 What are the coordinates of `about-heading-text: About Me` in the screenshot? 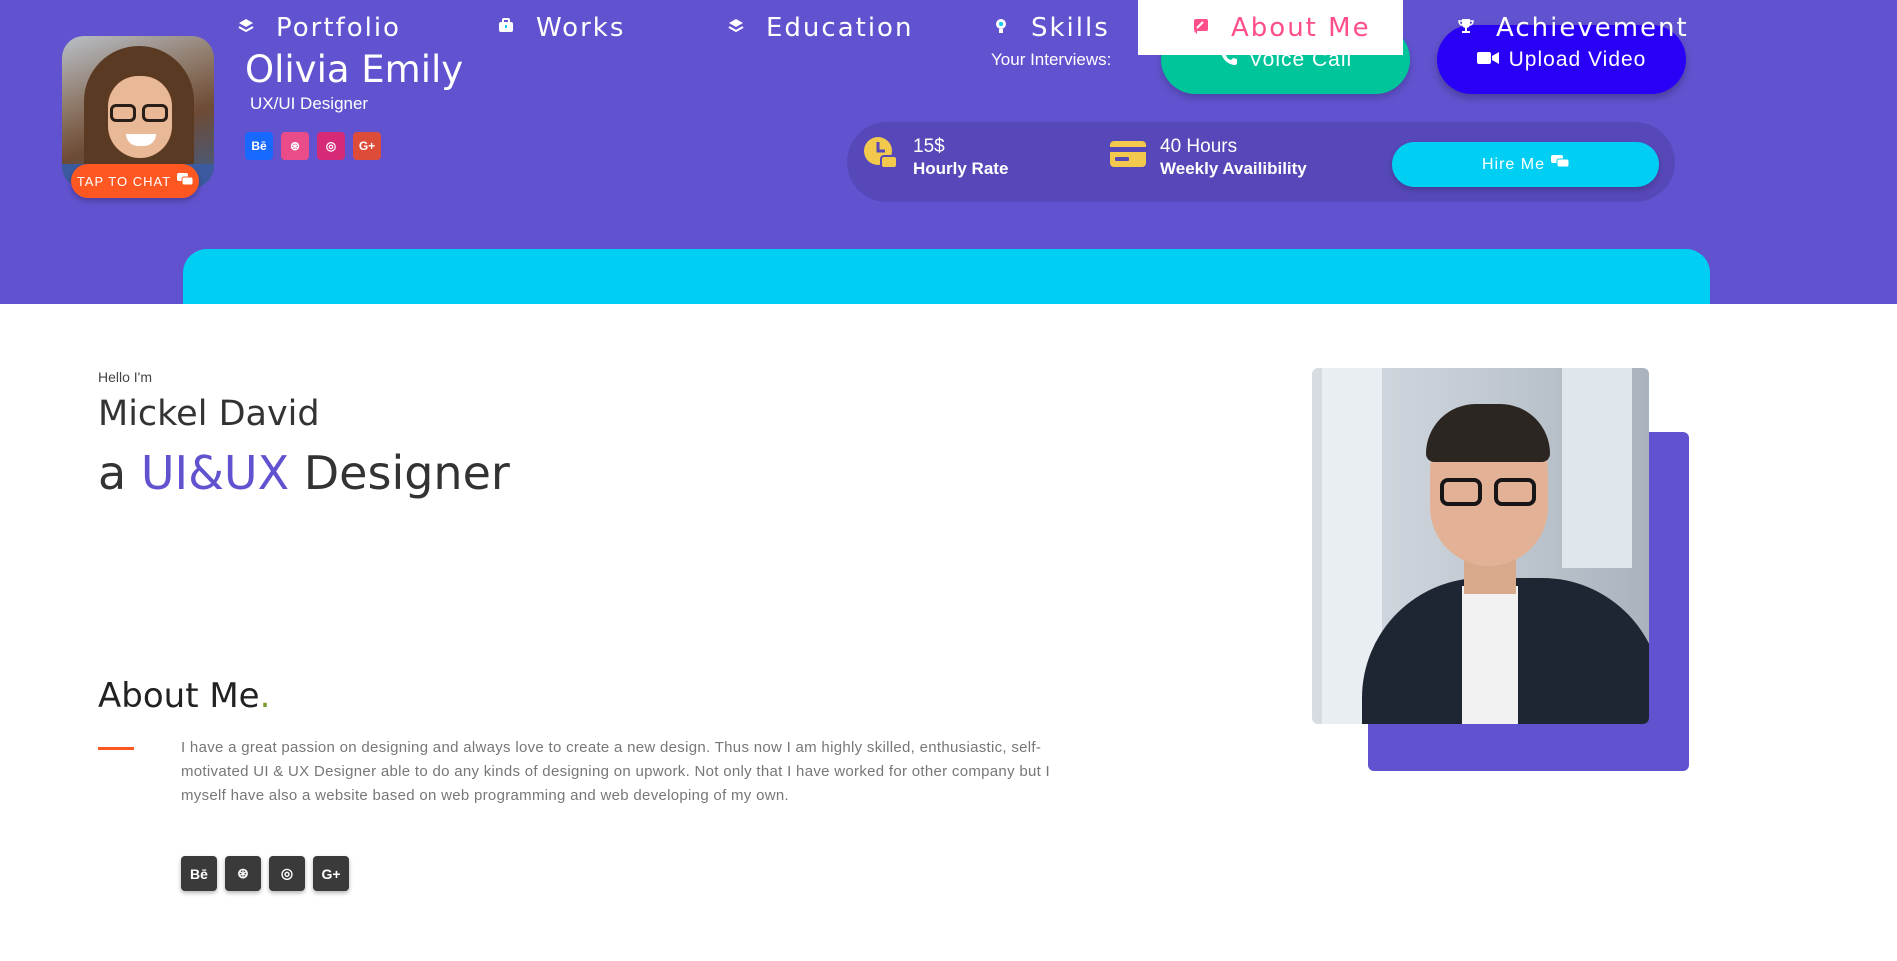 It's located at (179, 696).